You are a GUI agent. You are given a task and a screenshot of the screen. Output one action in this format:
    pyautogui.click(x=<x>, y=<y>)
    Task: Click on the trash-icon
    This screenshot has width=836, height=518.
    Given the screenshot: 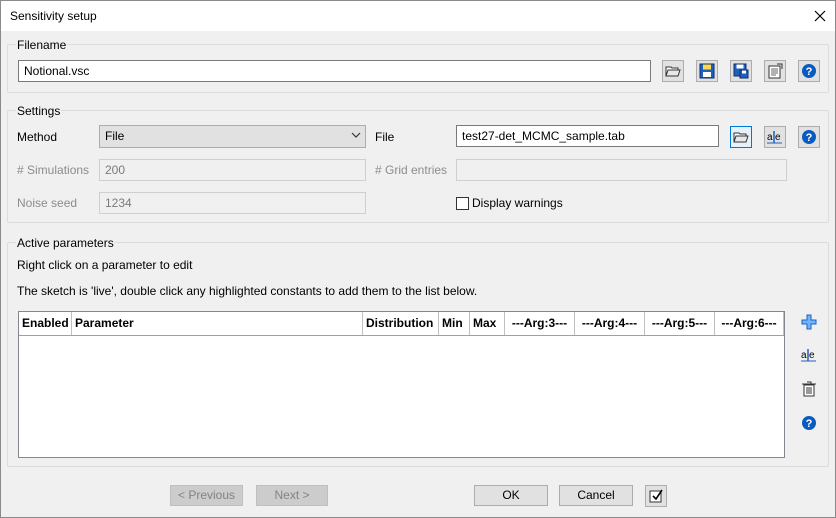 What is the action you would take?
    pyautogui.click(x=809, y=389)
    